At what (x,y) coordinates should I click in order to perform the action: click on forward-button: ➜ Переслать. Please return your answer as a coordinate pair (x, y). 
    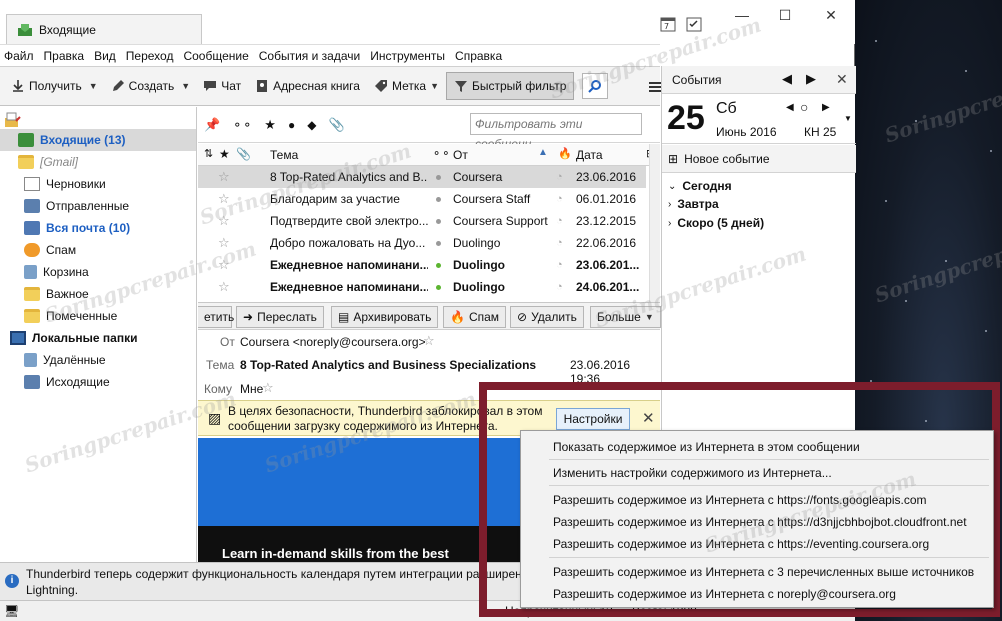
    Looking at the image, I should click on (280, 317).